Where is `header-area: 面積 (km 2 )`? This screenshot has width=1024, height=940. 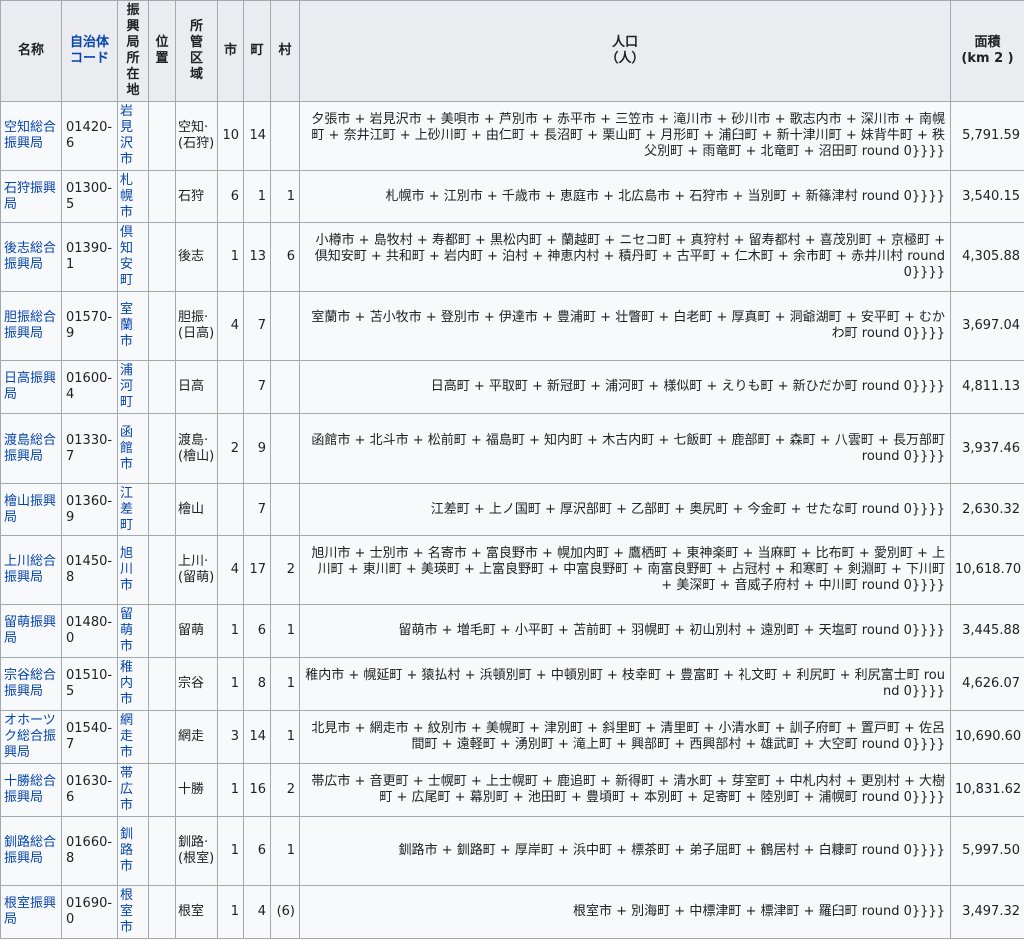 header-area: 面積 (km 2 ) is located at coordinates (987, 51).